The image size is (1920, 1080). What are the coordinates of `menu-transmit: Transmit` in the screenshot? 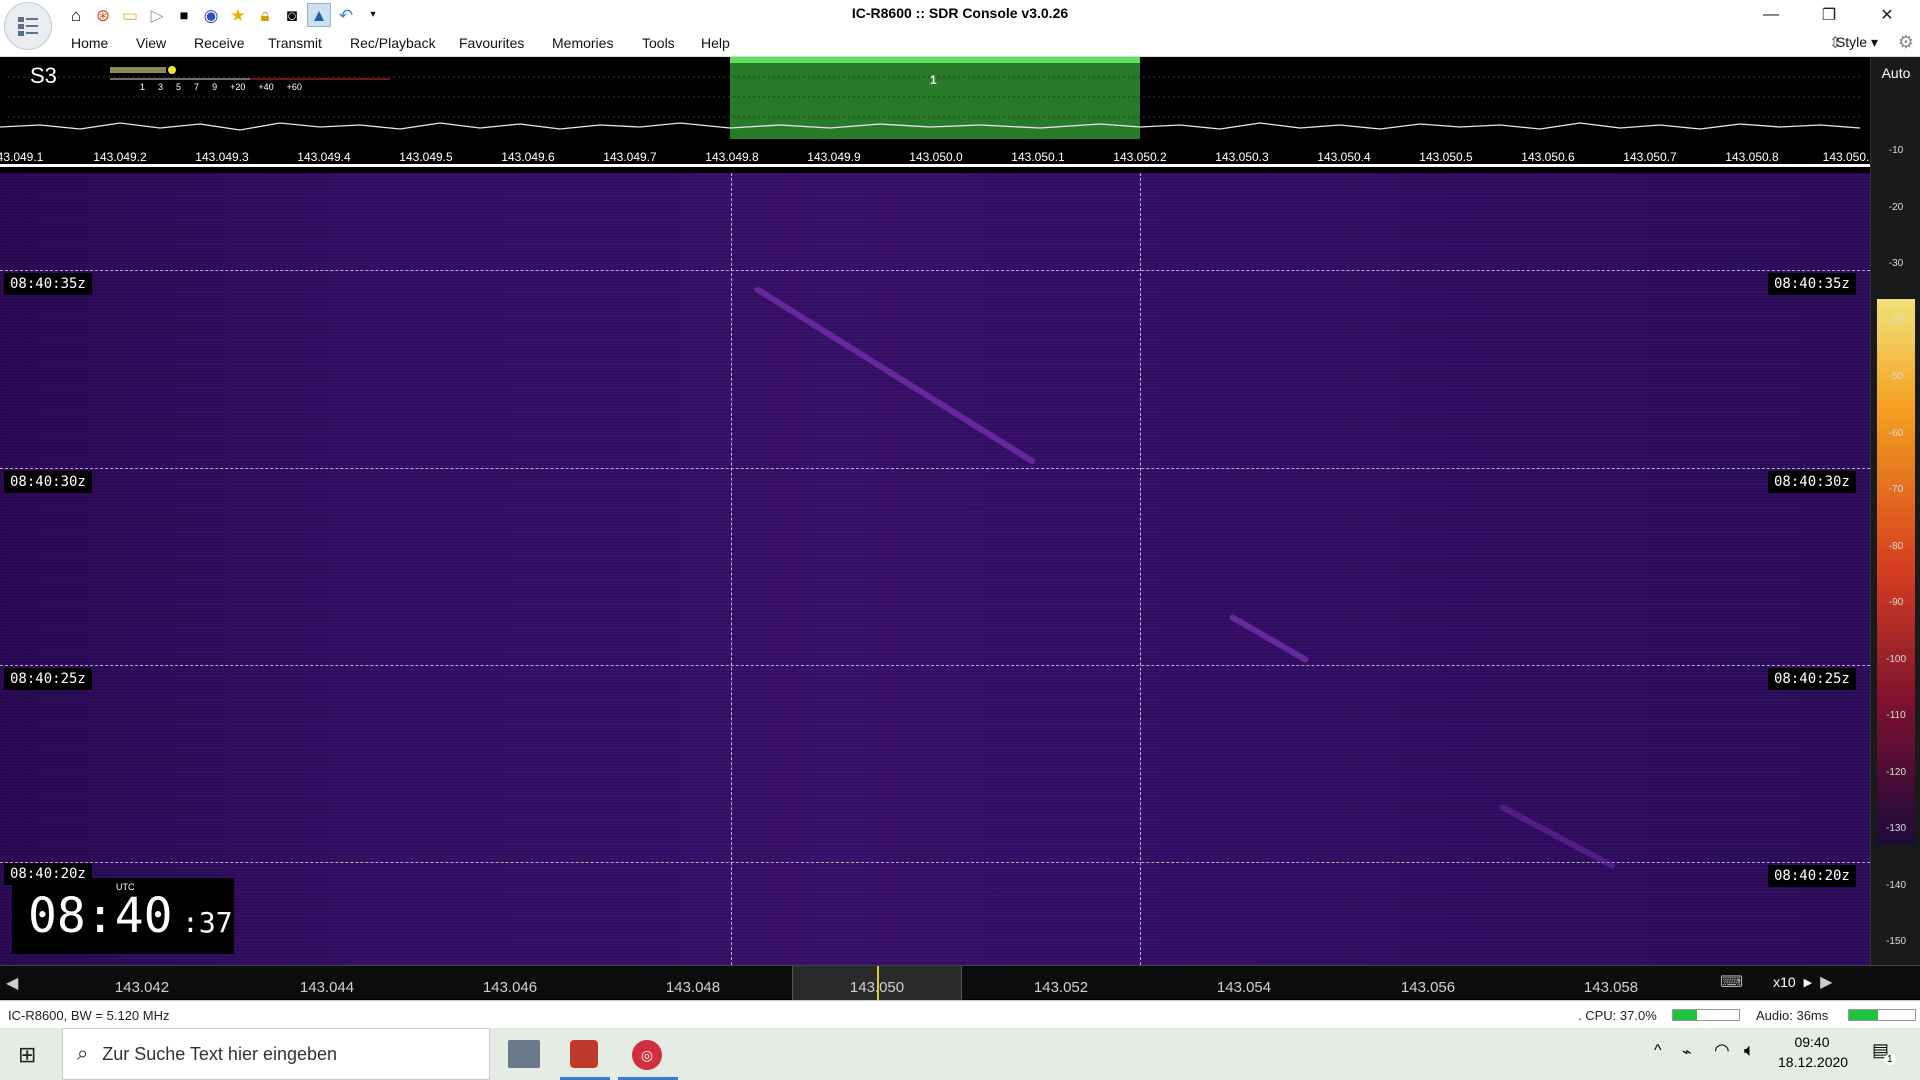 It's located at (295, 43).